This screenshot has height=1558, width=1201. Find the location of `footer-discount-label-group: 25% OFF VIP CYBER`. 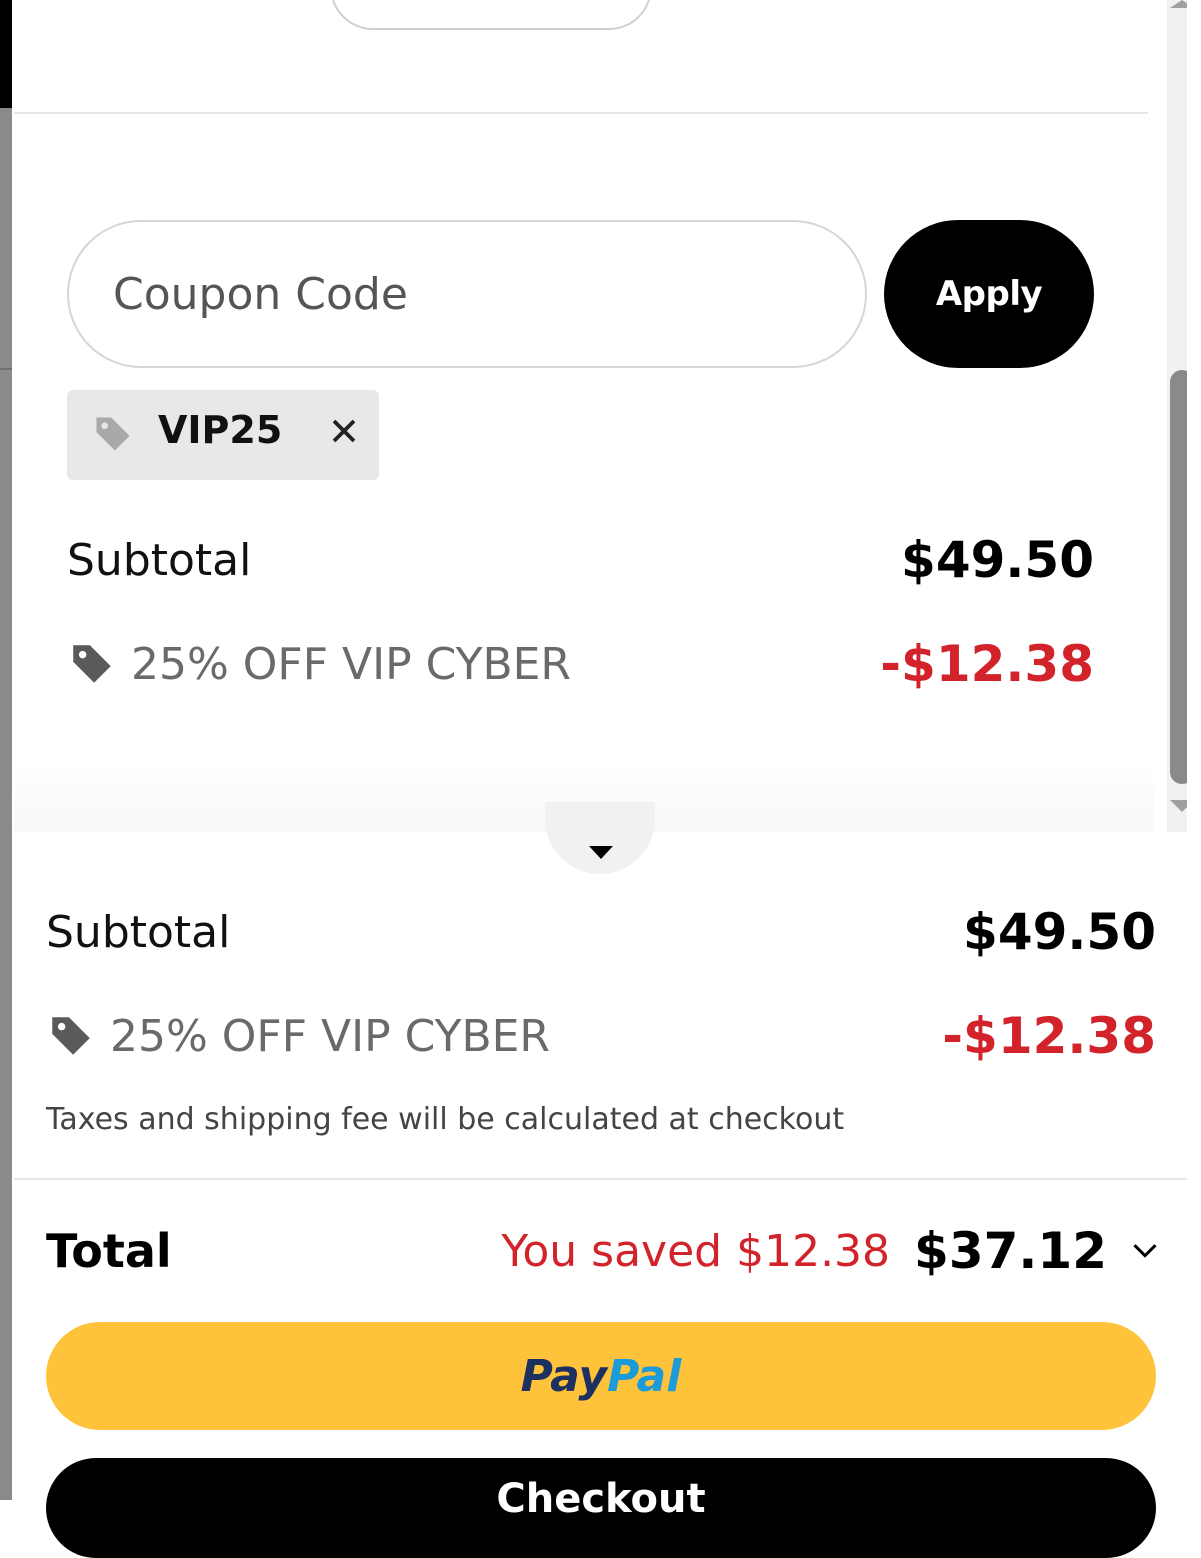

footer-discount-label-group: 25% OFF VIP CYBER is located at coordinates (298, 1036).